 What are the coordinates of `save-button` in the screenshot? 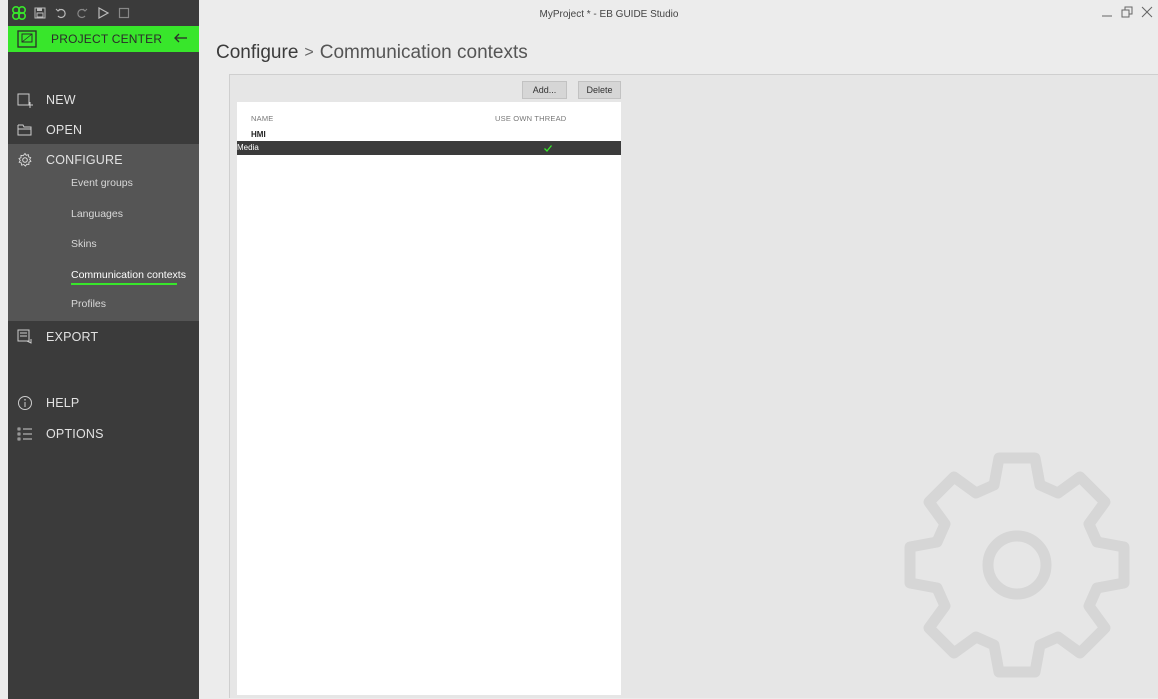 It's located at (40, 13).